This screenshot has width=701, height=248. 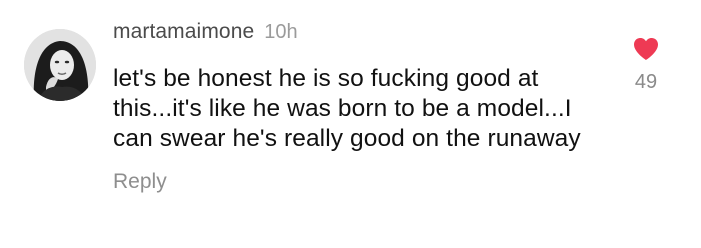 I want to click on heart-icon, so click(x=646, y=49).